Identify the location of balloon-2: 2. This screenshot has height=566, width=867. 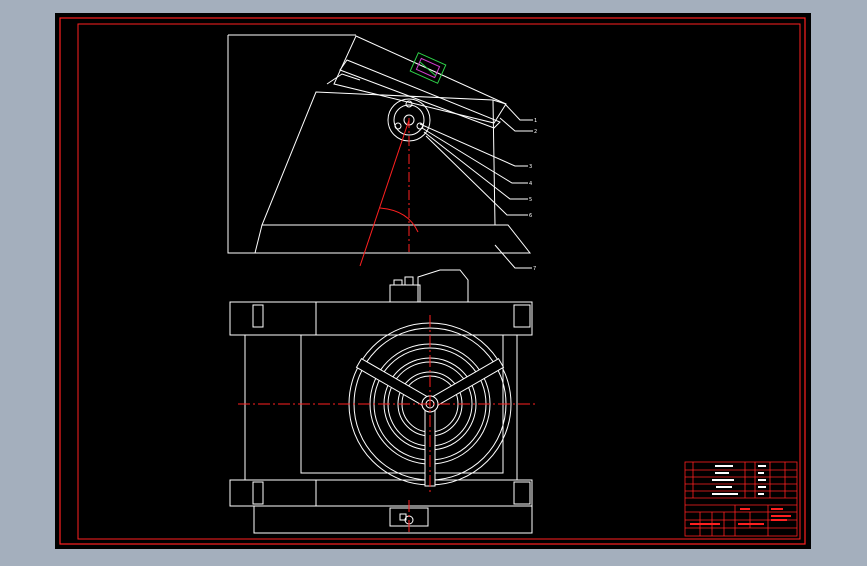
(535, 132).